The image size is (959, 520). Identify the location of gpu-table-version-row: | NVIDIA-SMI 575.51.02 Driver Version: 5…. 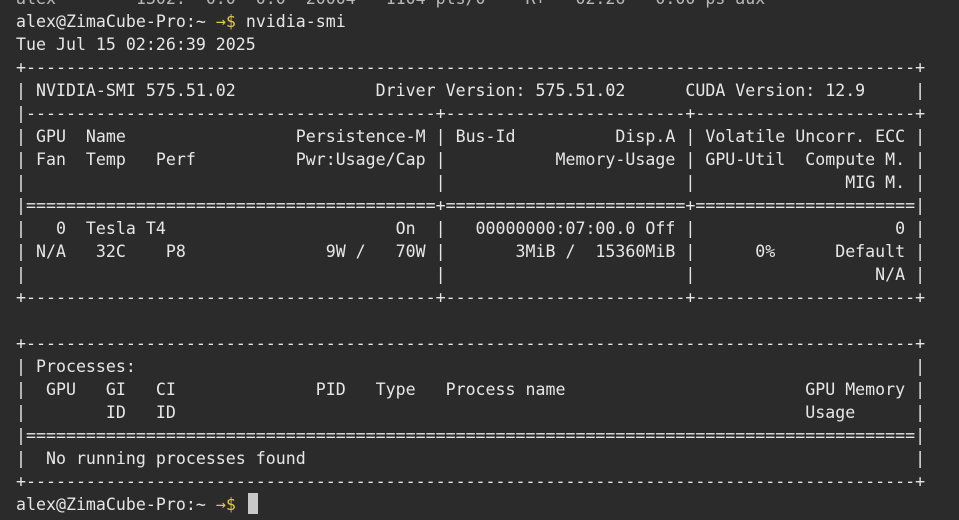
(471, 90).